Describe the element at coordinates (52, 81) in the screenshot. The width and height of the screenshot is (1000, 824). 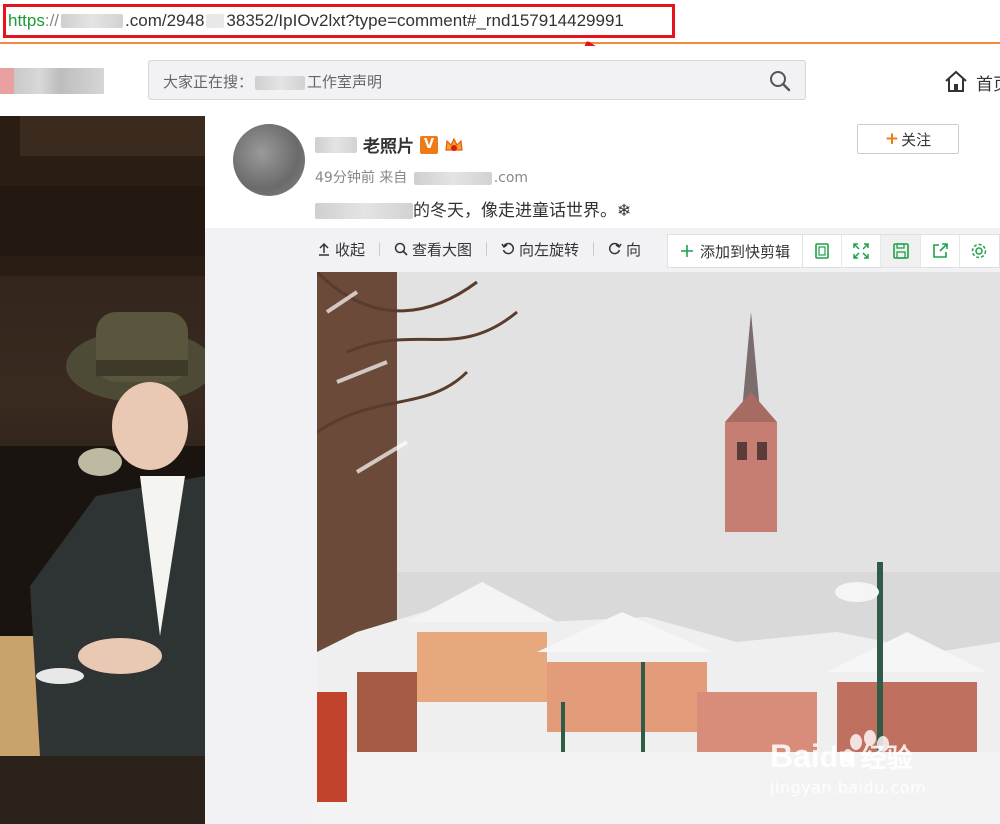
I see `site-logo-redacted` at that location.